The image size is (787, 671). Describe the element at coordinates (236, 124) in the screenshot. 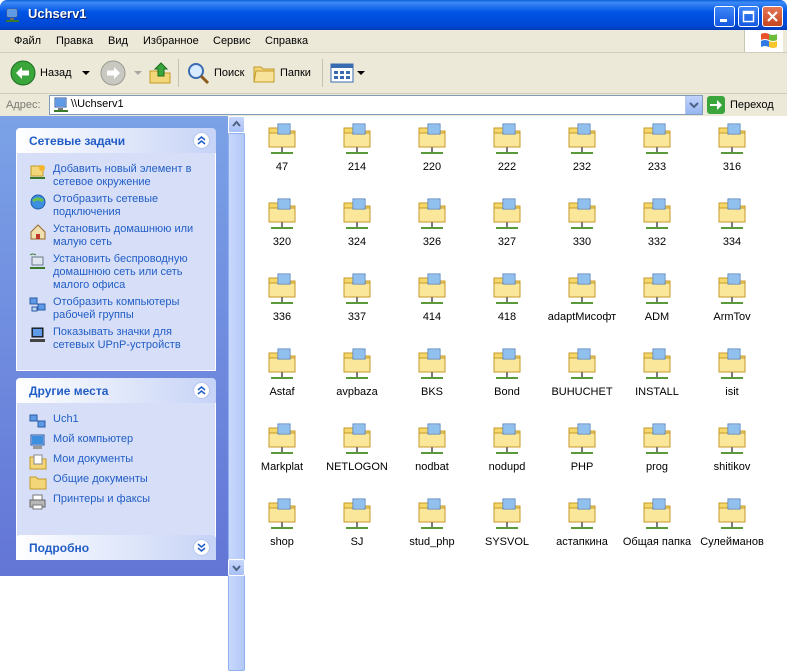

I see `scroll-up-button` at that location.